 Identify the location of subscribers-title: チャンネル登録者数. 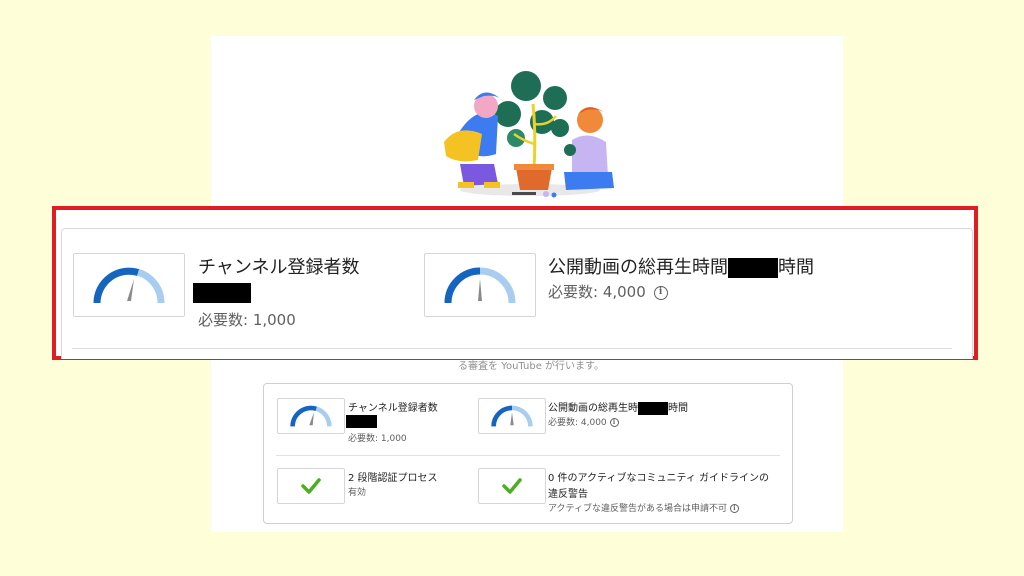
(279, 267).